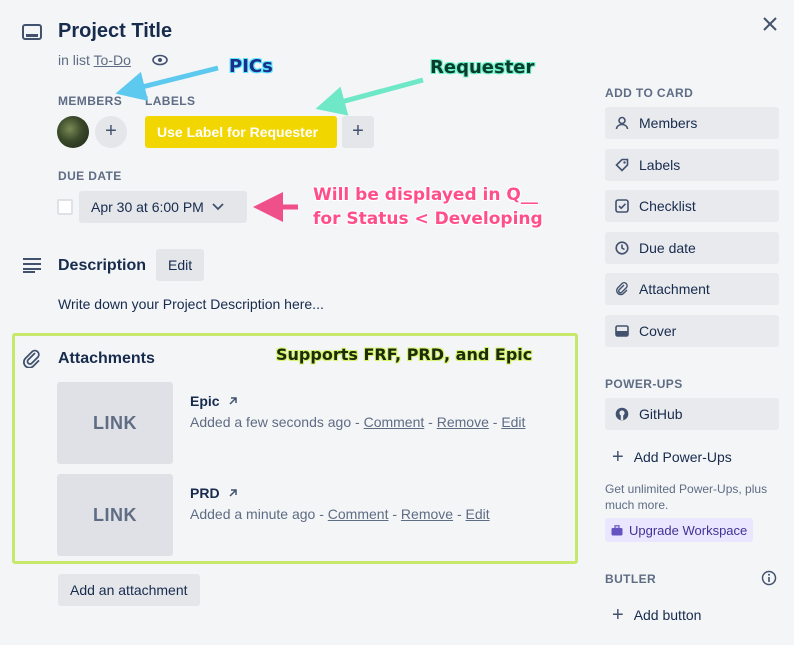  What do you see at coordinates (649, 93) in the screenshot?
I see `add-to-card-label: ADD TO CARD` at bounding box center [649, 93].